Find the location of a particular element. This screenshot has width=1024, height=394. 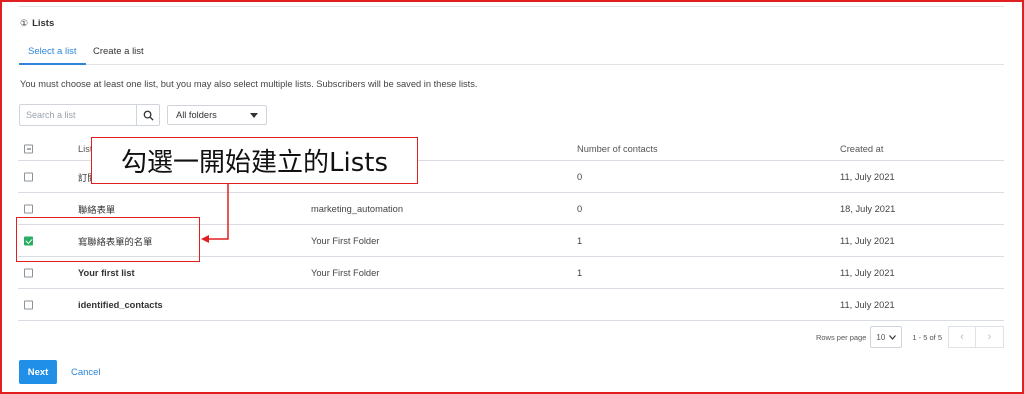

search-input is located at coordinates (77, 115).